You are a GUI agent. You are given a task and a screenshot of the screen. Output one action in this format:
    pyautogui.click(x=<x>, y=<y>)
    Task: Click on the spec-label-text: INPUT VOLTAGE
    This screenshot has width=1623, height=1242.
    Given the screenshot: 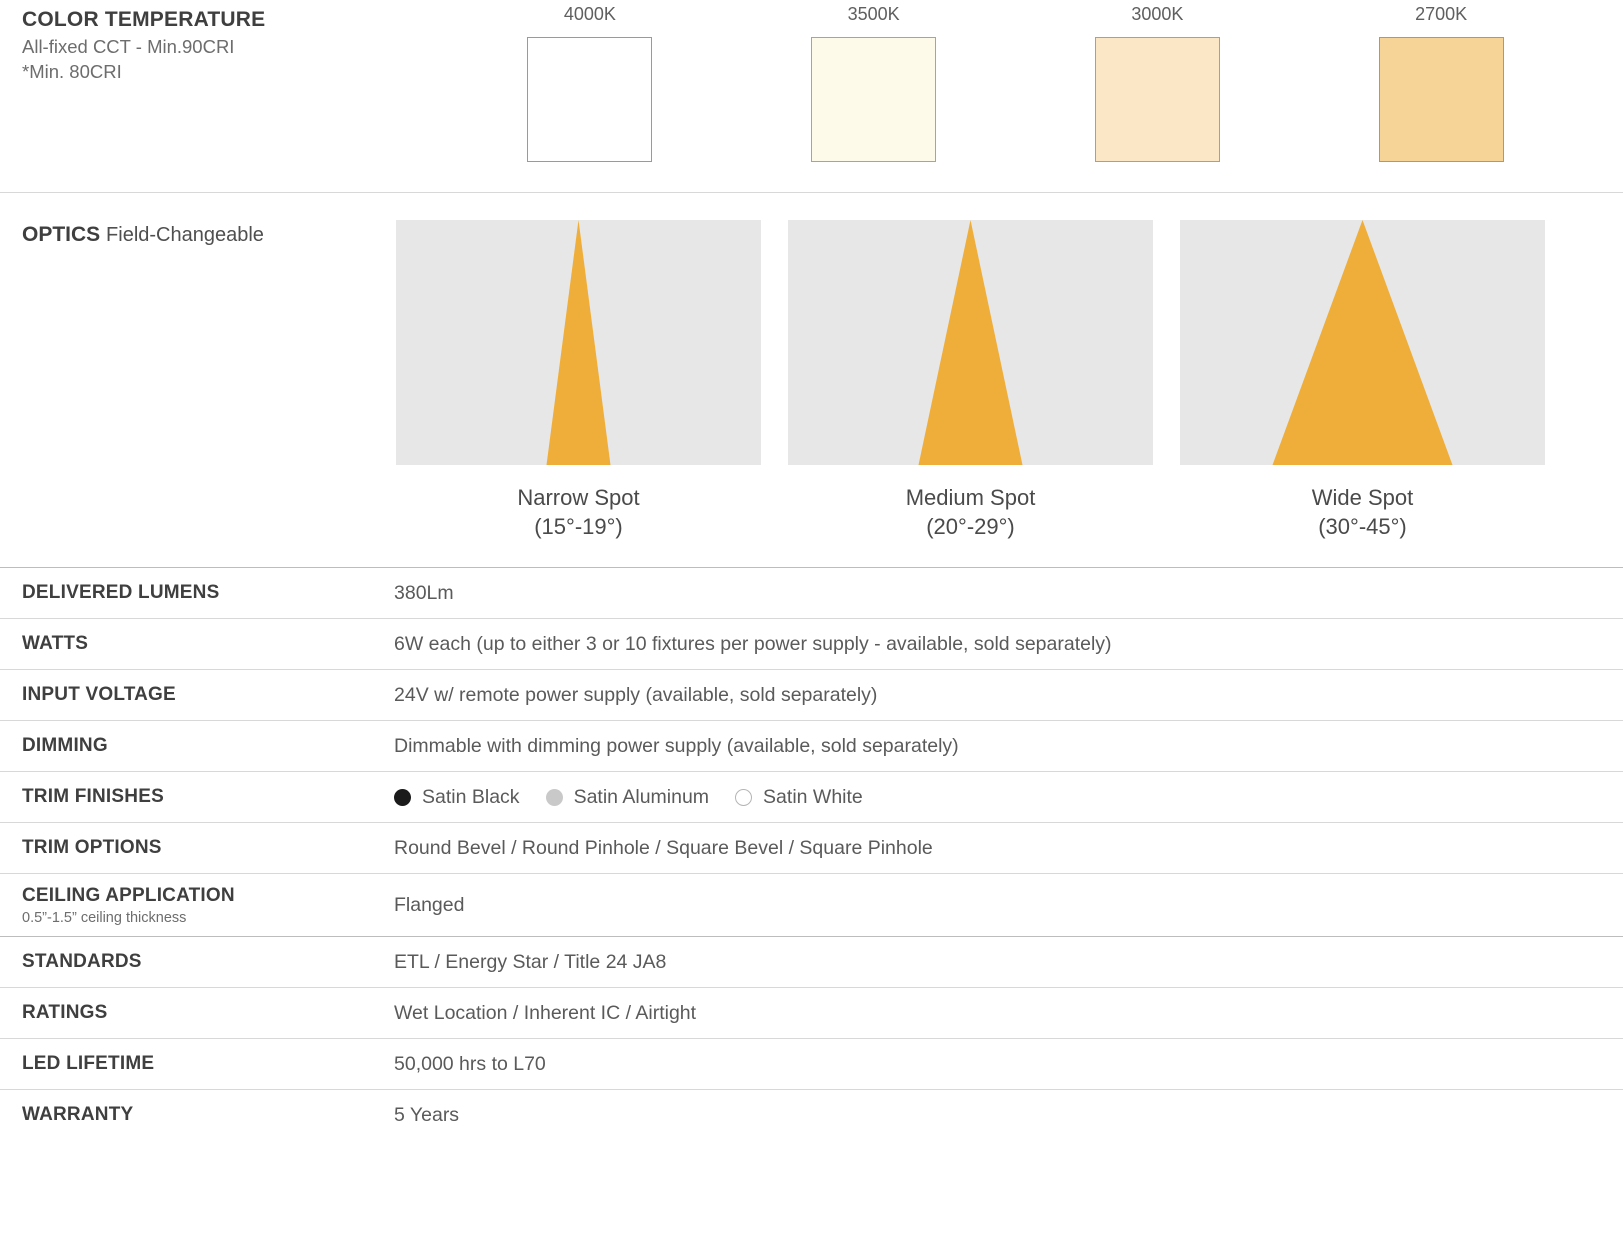 What is the action you would take?
    pyautogui.click(x=99, y=694)
    